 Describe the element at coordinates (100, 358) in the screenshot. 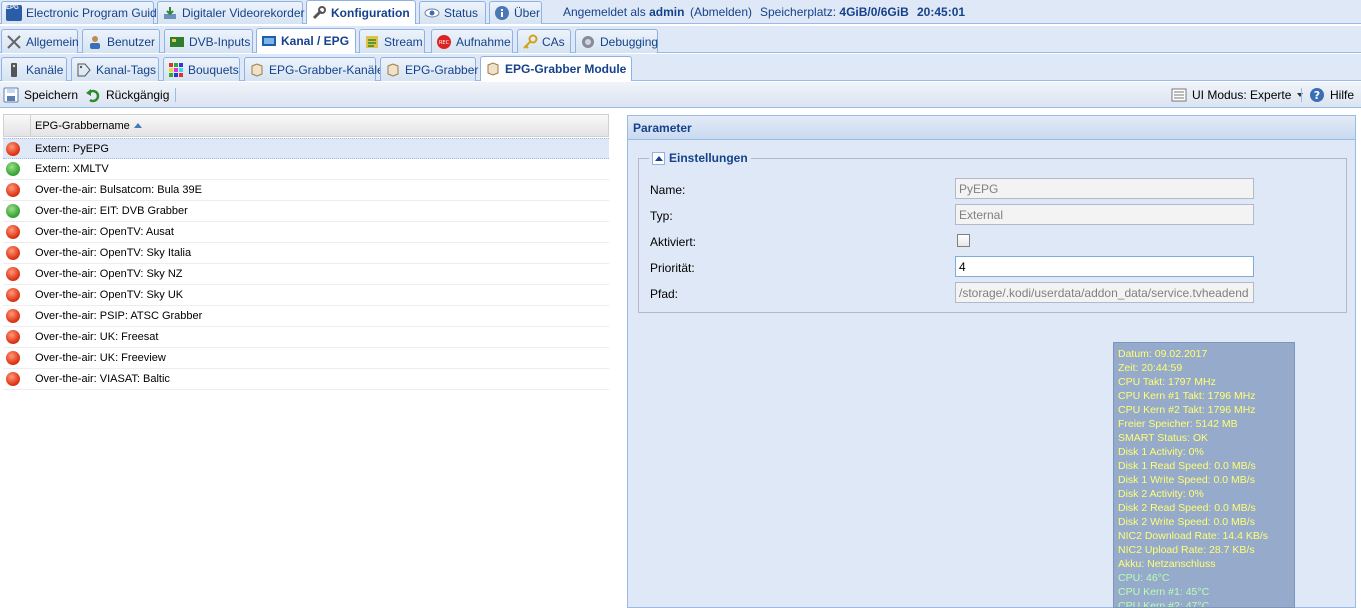

I see `grabber-name: Over-the-air: UK: Freeview` at that location.